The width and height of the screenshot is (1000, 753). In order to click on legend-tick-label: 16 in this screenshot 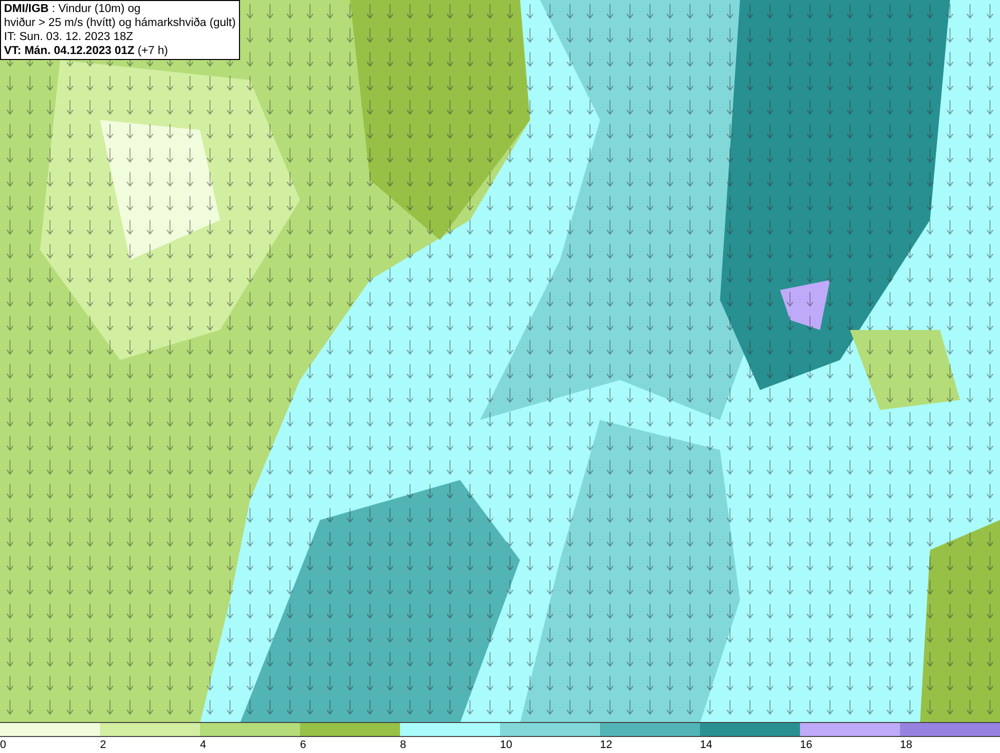, I will do `click(806, 745)`.